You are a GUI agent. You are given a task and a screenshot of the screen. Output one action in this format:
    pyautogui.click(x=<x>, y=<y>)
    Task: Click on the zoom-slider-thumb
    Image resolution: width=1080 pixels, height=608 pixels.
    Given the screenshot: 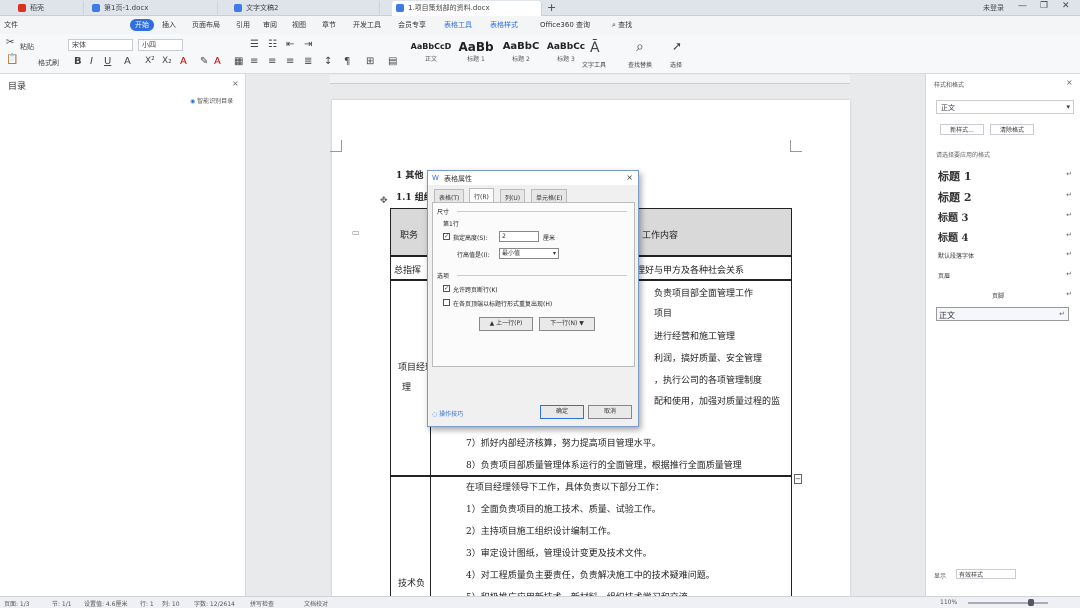 What is the action you would take?
    pyautogui.click(x=1031, y=602)
    